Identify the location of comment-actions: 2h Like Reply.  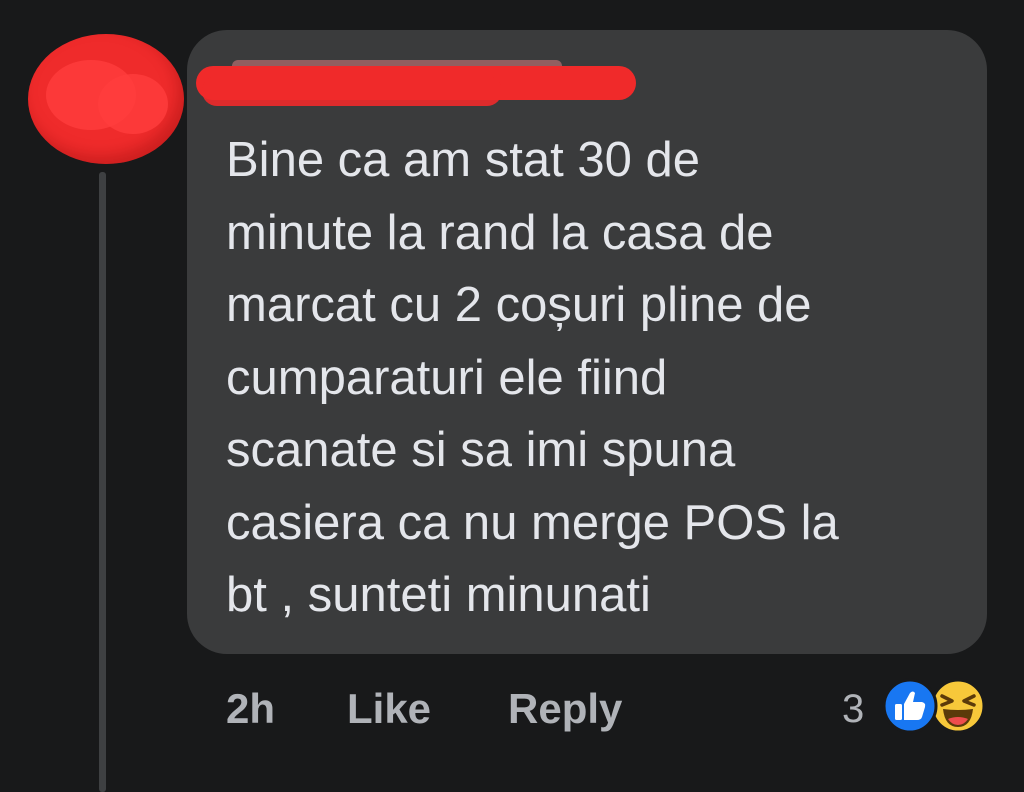
(512, 709).